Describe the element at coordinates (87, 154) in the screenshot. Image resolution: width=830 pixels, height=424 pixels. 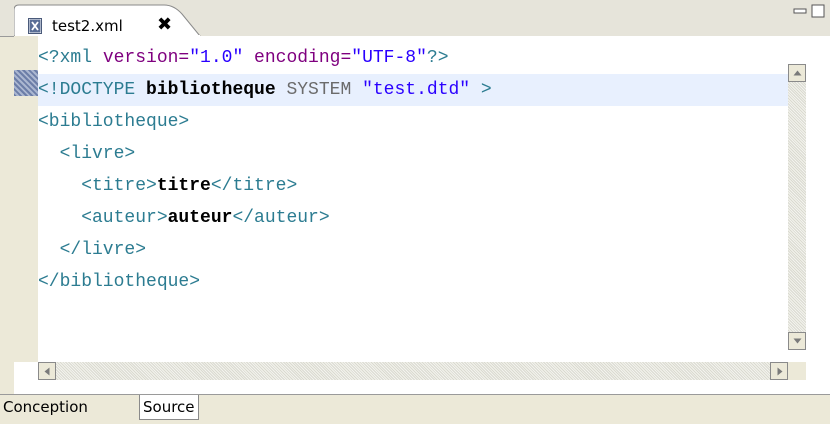
I see `code-token: <livre>` at that location.